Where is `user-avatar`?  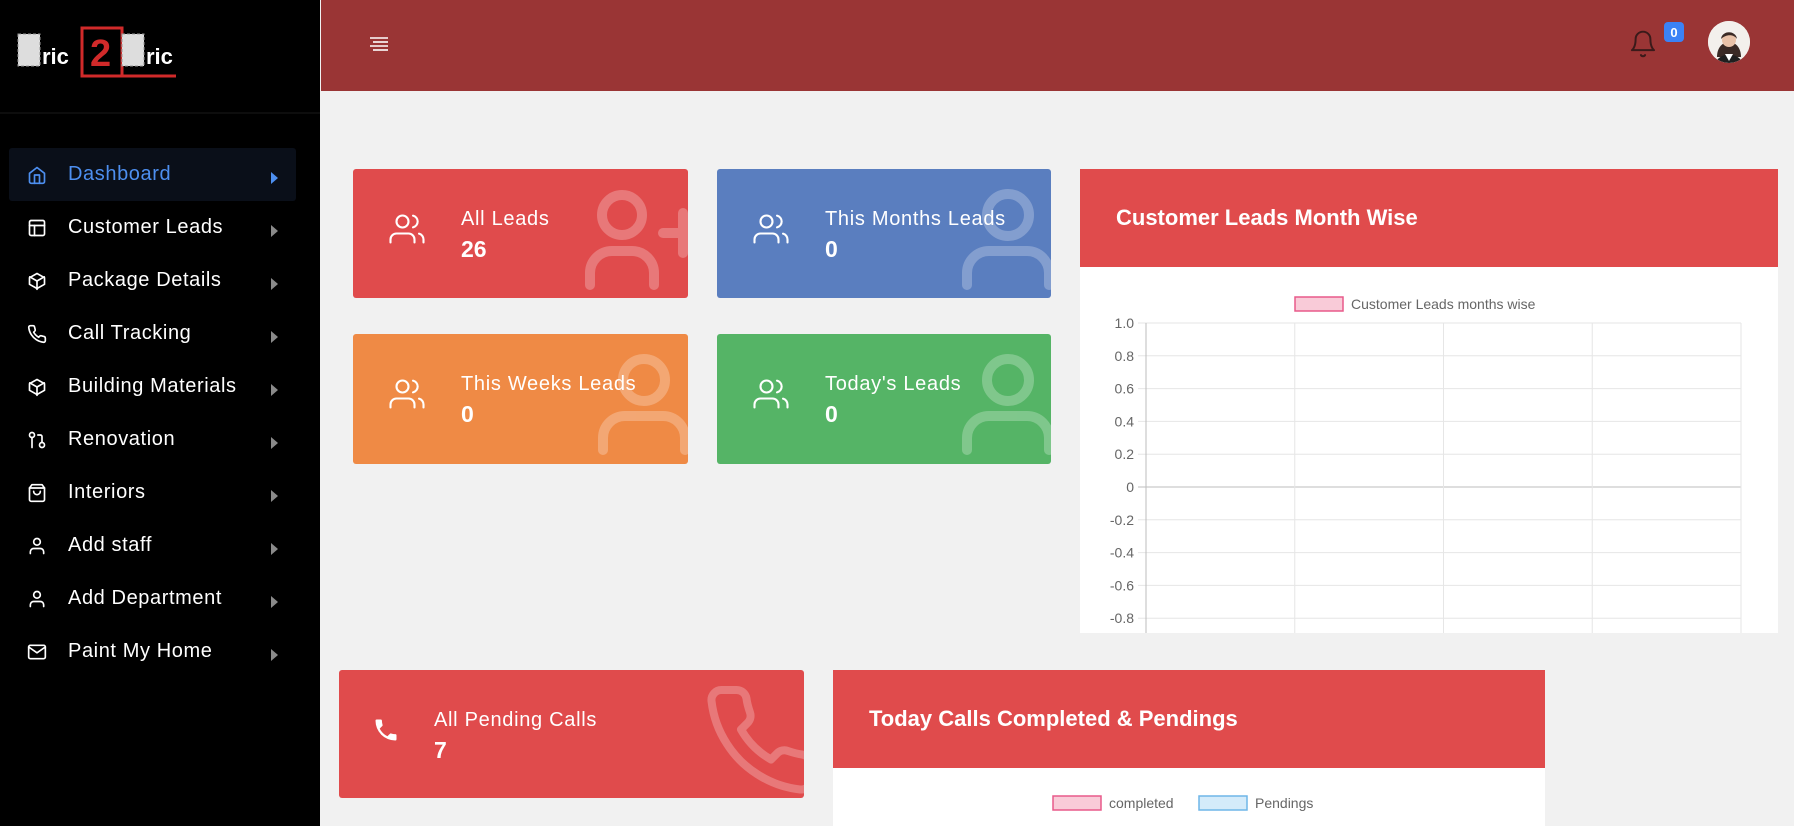
user-avatar is located at coordinates (1729, 42).